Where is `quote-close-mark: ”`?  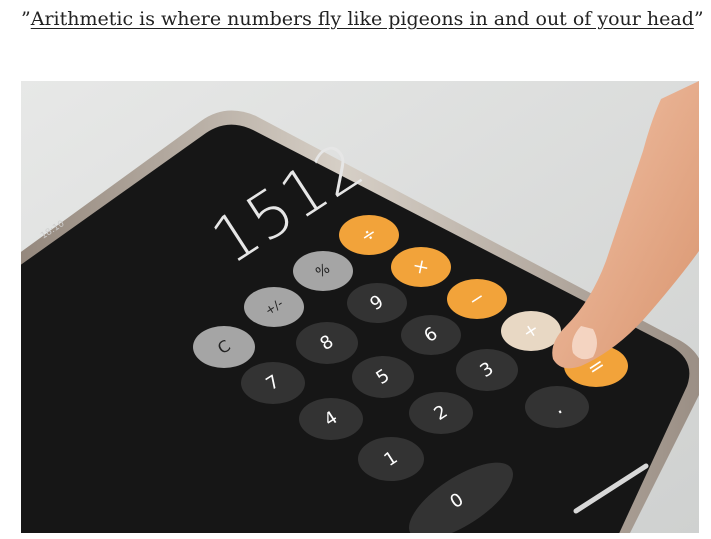 quote-close-mark: ” is located at coordinates (698, 19).